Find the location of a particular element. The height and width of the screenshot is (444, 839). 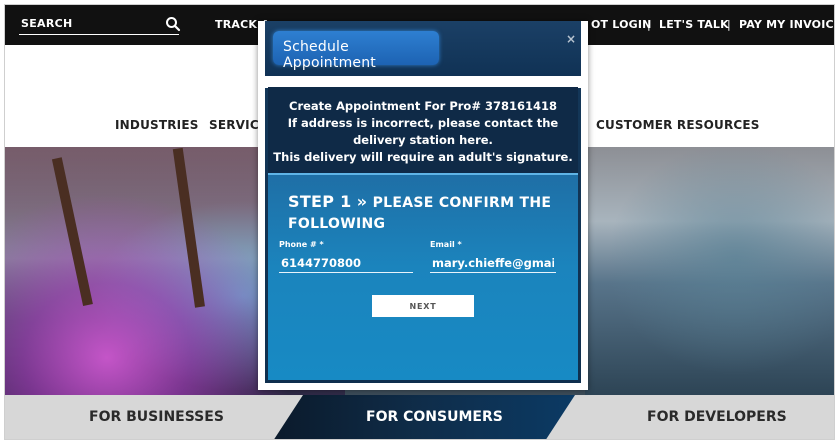

info-pro-number: Create Appointment For Pro# 378161418 is located at coordinates (423, 106).